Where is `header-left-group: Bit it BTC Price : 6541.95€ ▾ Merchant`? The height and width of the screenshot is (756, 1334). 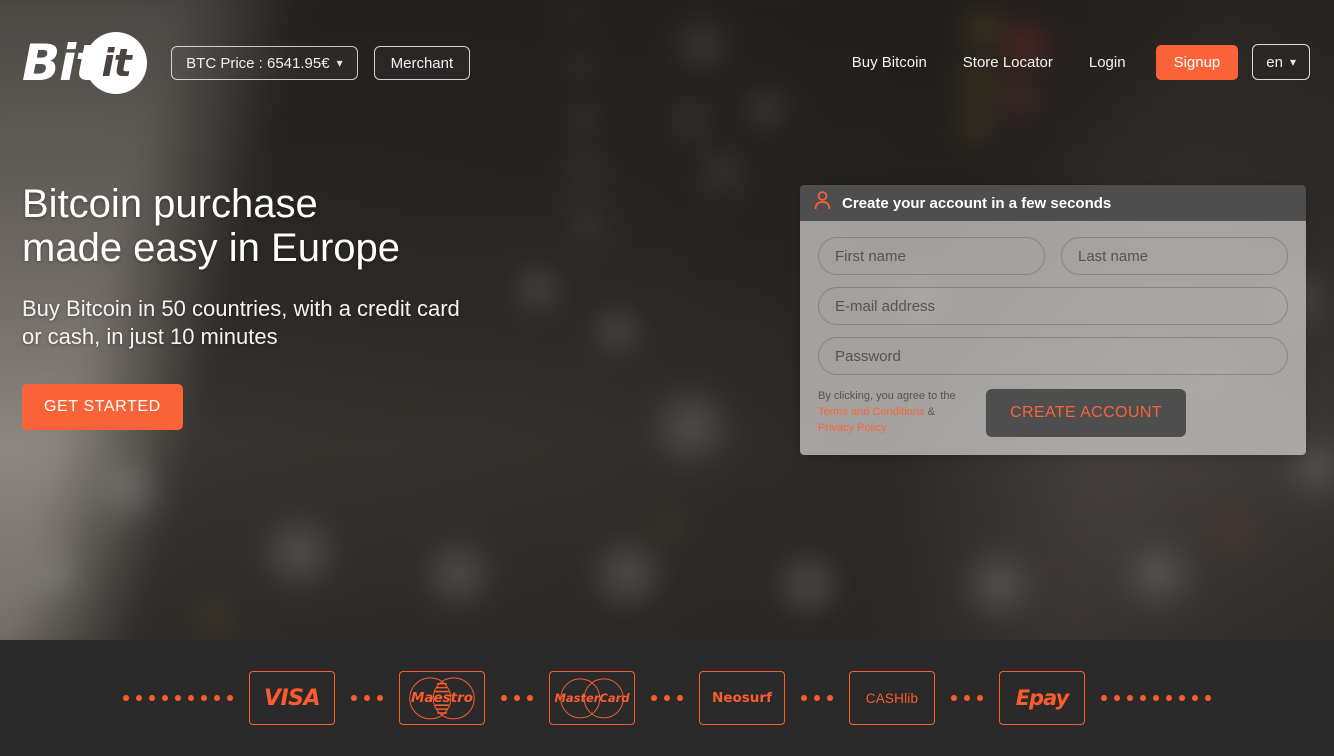 header-left-group: Bit it BTC Price : 6541.95€ ▾ Merchant is located at coordinates (235, 48).